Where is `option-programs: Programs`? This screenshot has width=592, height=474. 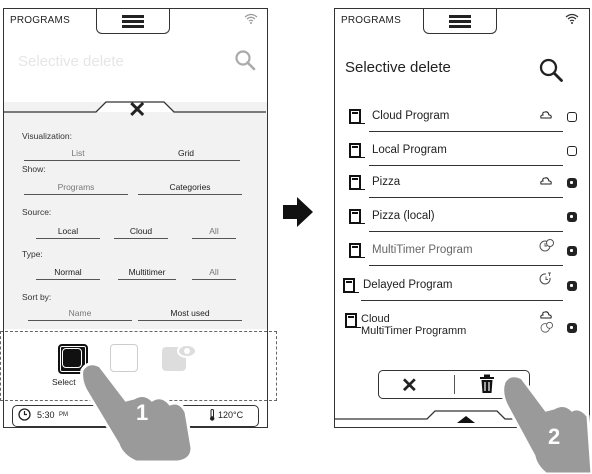
option-programs: Programs is located at coordinates (76, 188).